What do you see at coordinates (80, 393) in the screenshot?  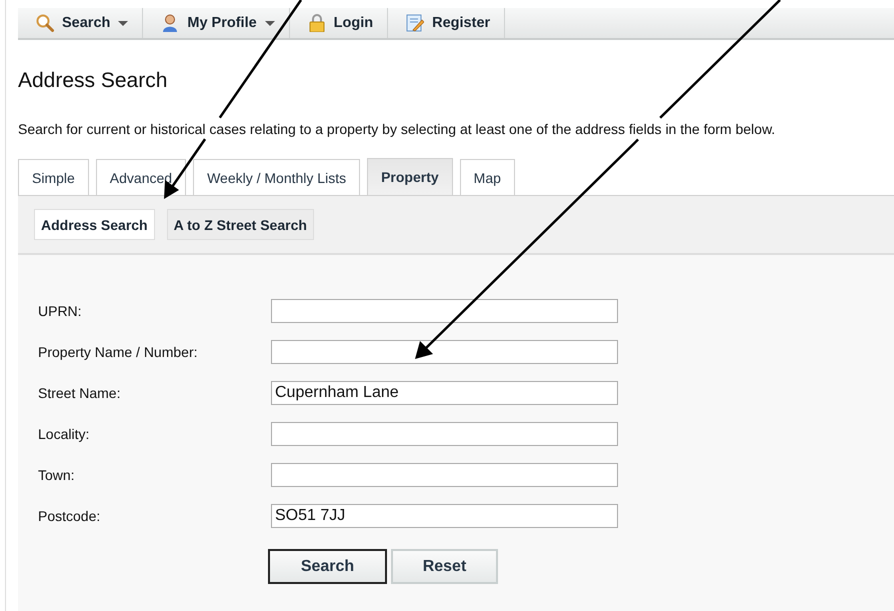 I see `field-label: Street Name:` at bounding box center [80, 393].